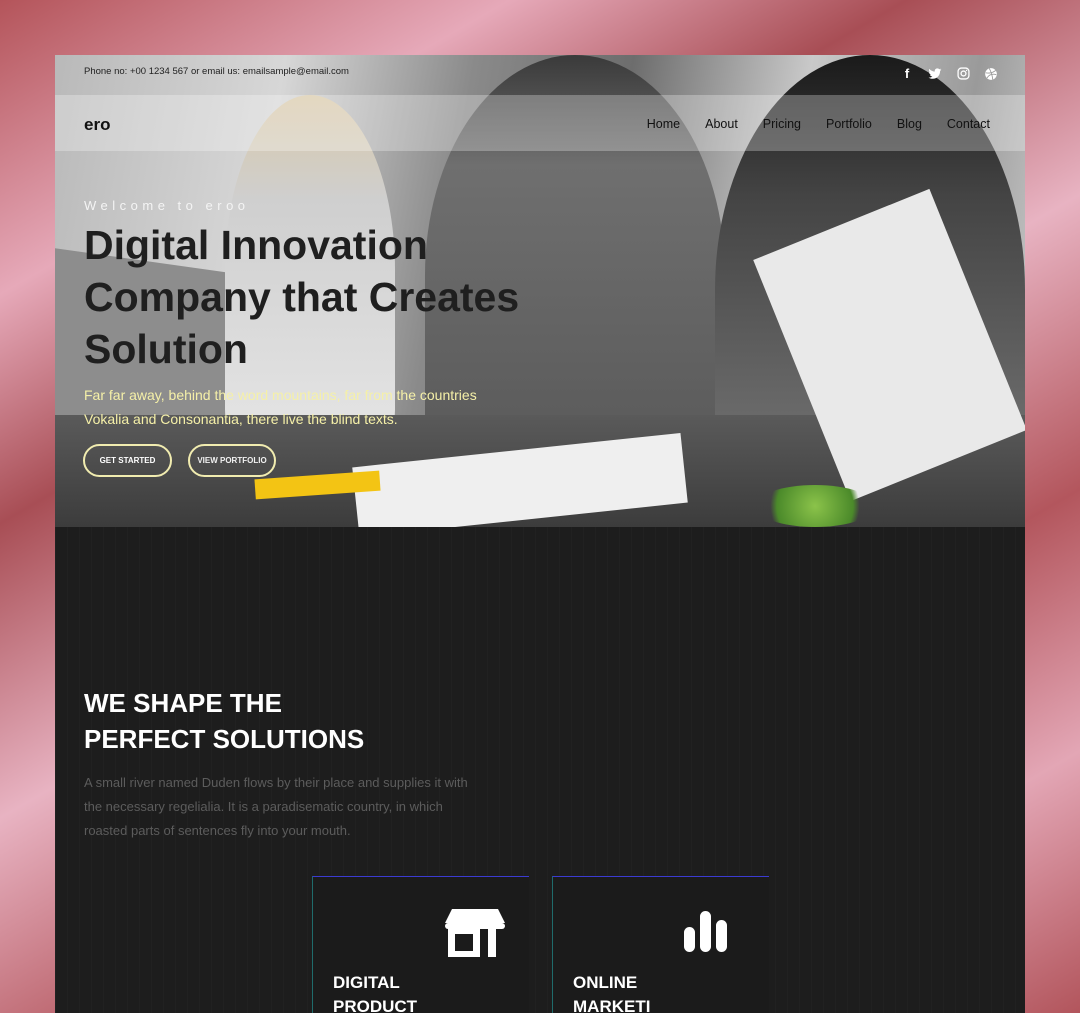  What do you see at coordinates (991, 74) in the screenshot?
I see `dribbble-icon` at bounding box center [991, 74].